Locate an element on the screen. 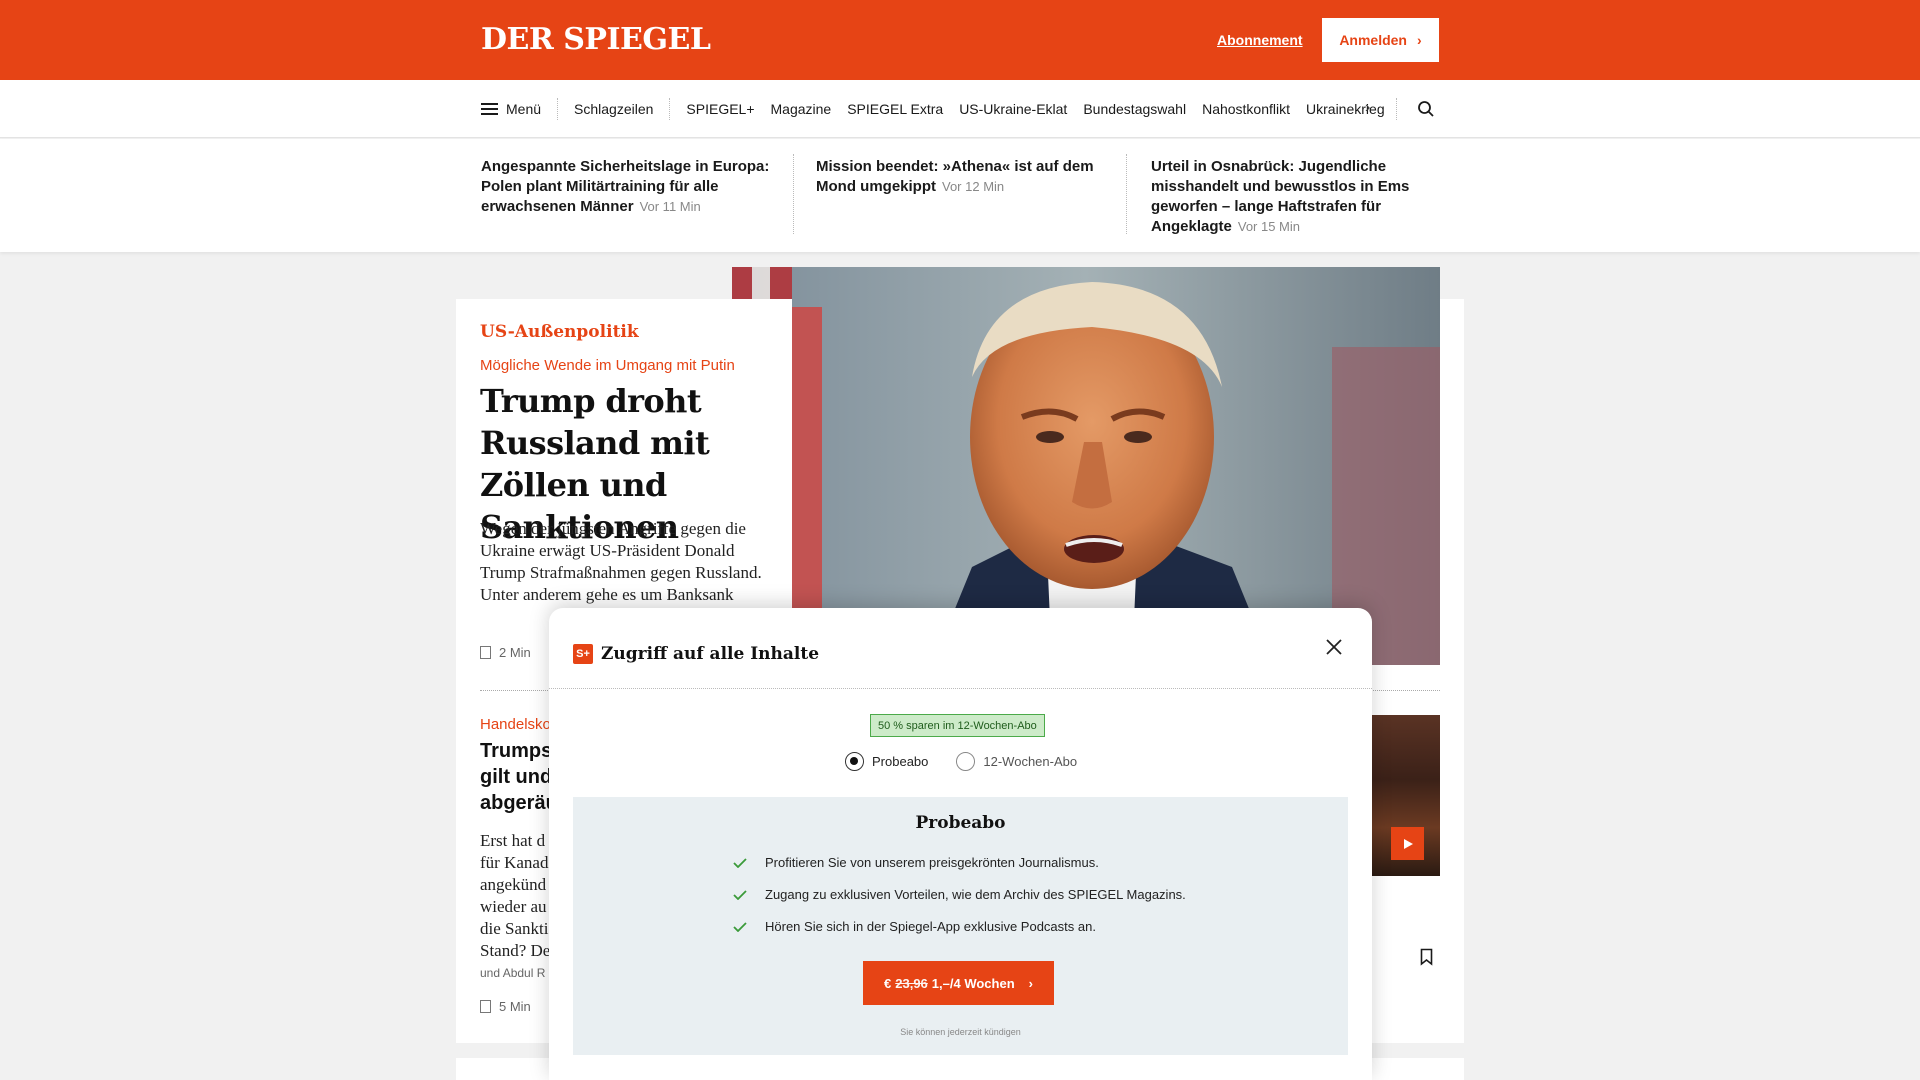 The width and height of the screenshot is (1920, 1080). second-teaser-line: wieder au is located at coordinates (513, 906).